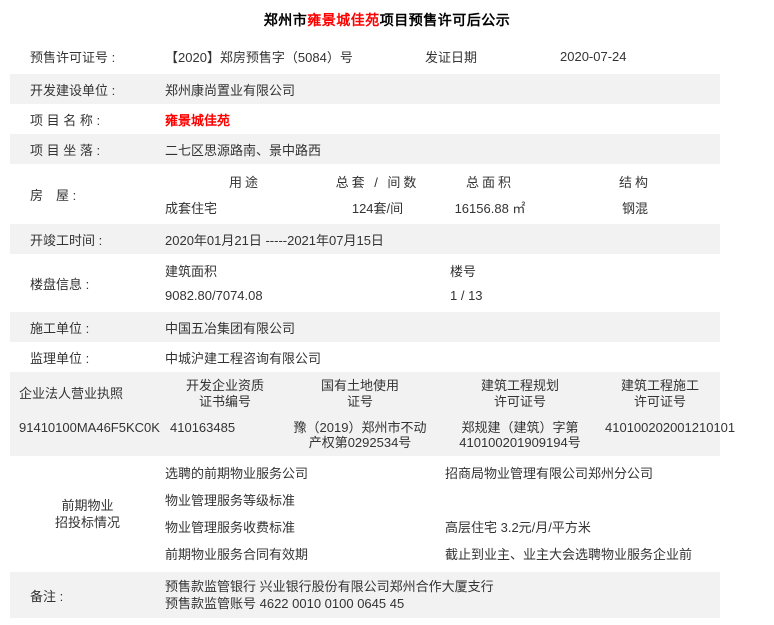 The image size is (774, 625). Describe the element at coordinates (378, 527) in the screenshot. I see `property-item-fee-standard: 物业管理服务收费标准 高层住宅 3.2元/月/平方米` at that location.